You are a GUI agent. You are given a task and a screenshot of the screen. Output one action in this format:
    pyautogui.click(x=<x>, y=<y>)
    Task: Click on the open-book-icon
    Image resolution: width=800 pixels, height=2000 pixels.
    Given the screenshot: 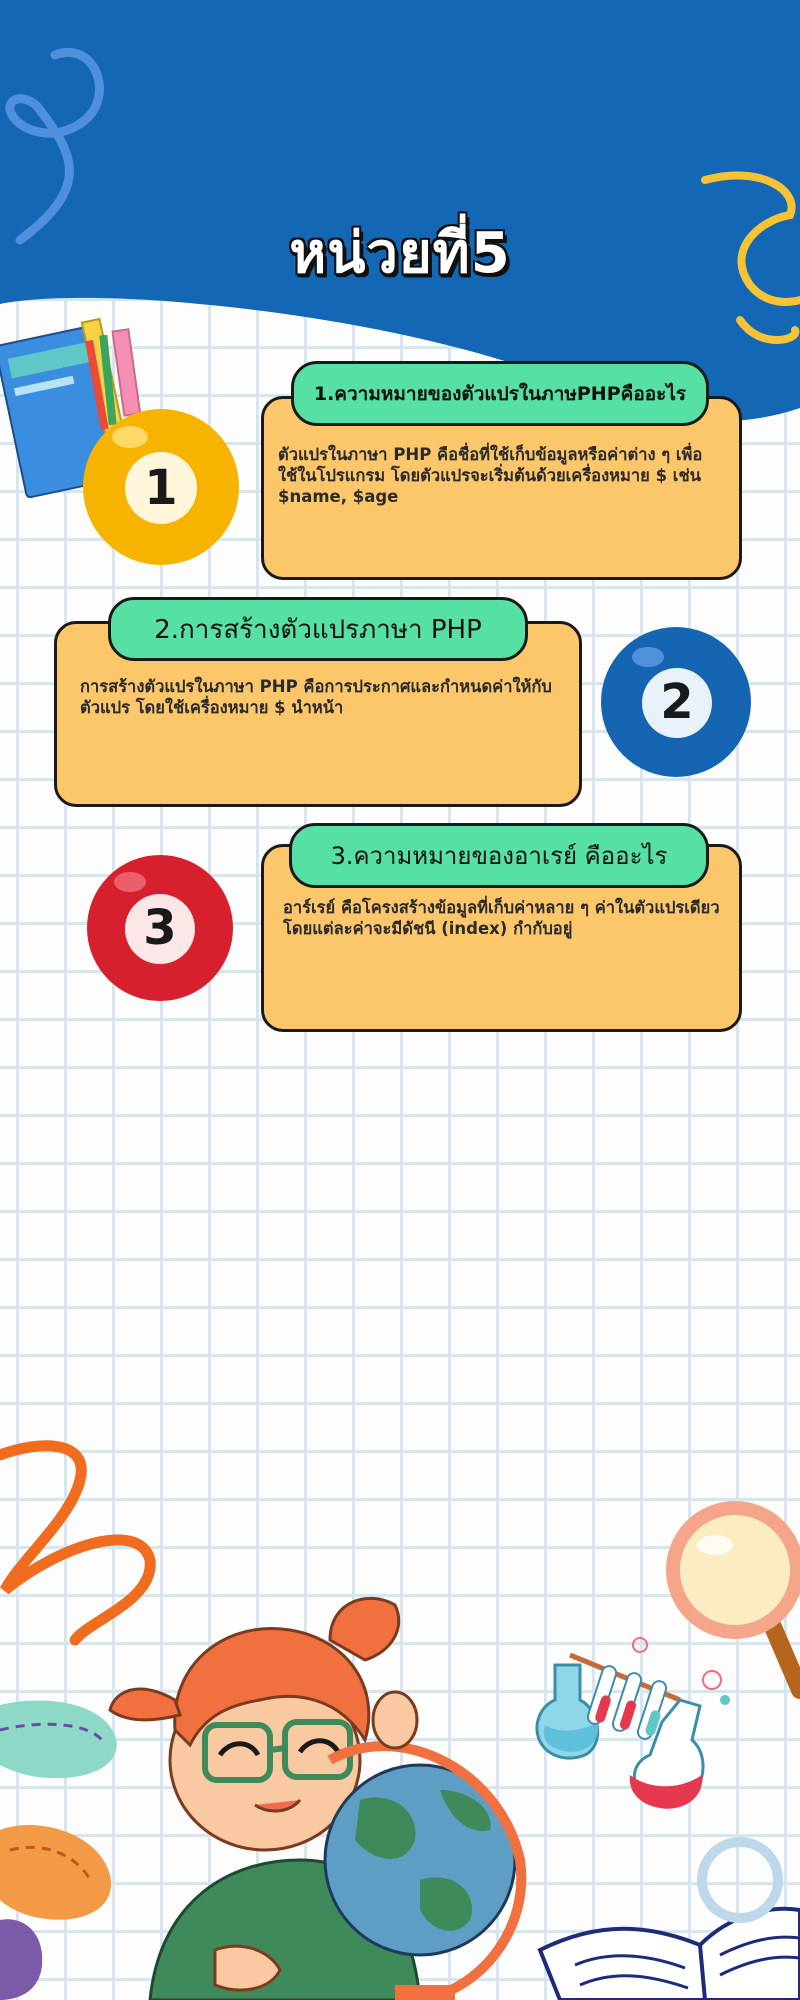 What is the action you would take?
    pyautogui.click(x=668, y=1918)
    